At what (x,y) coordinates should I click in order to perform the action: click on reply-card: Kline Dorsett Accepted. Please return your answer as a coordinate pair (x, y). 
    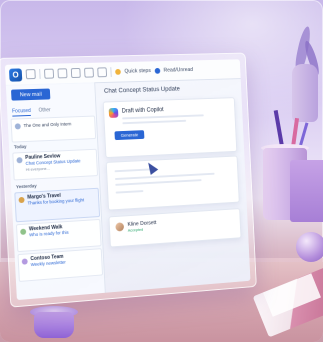
    Looking at the image, I should click on (175, 228).